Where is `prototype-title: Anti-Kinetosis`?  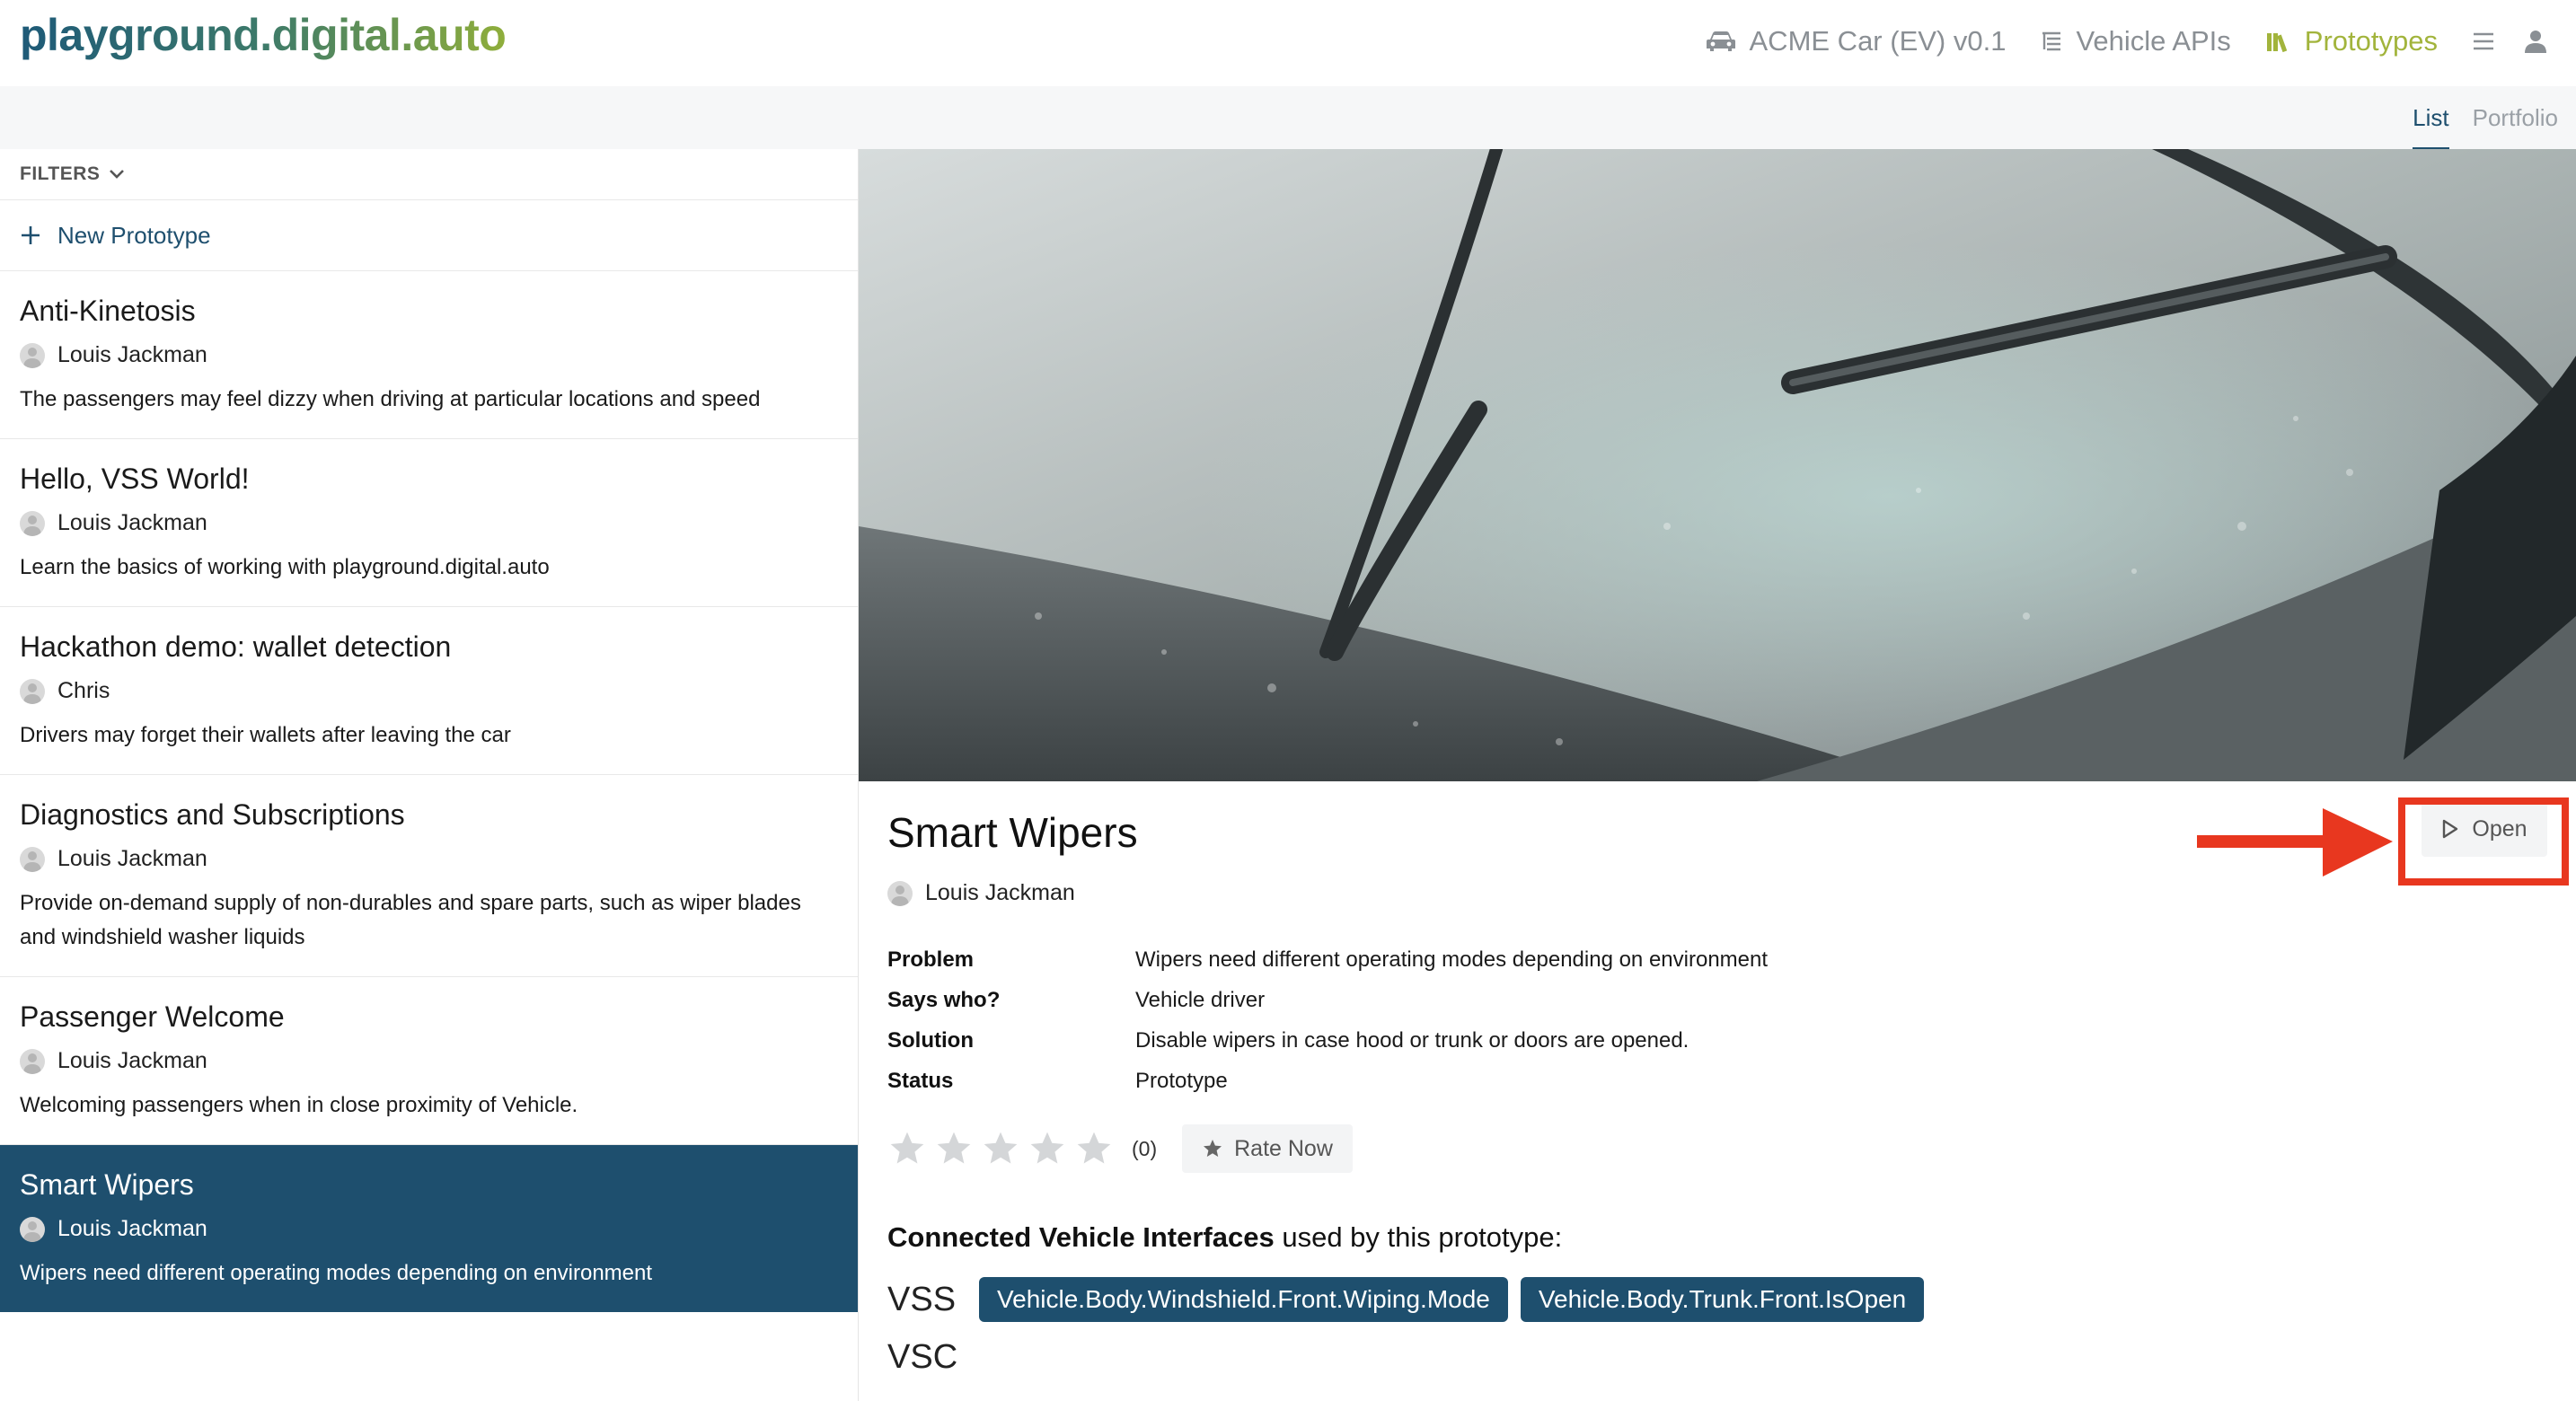 prototype-title: Anti-Kinetosis is located at coordinates (108, 311).